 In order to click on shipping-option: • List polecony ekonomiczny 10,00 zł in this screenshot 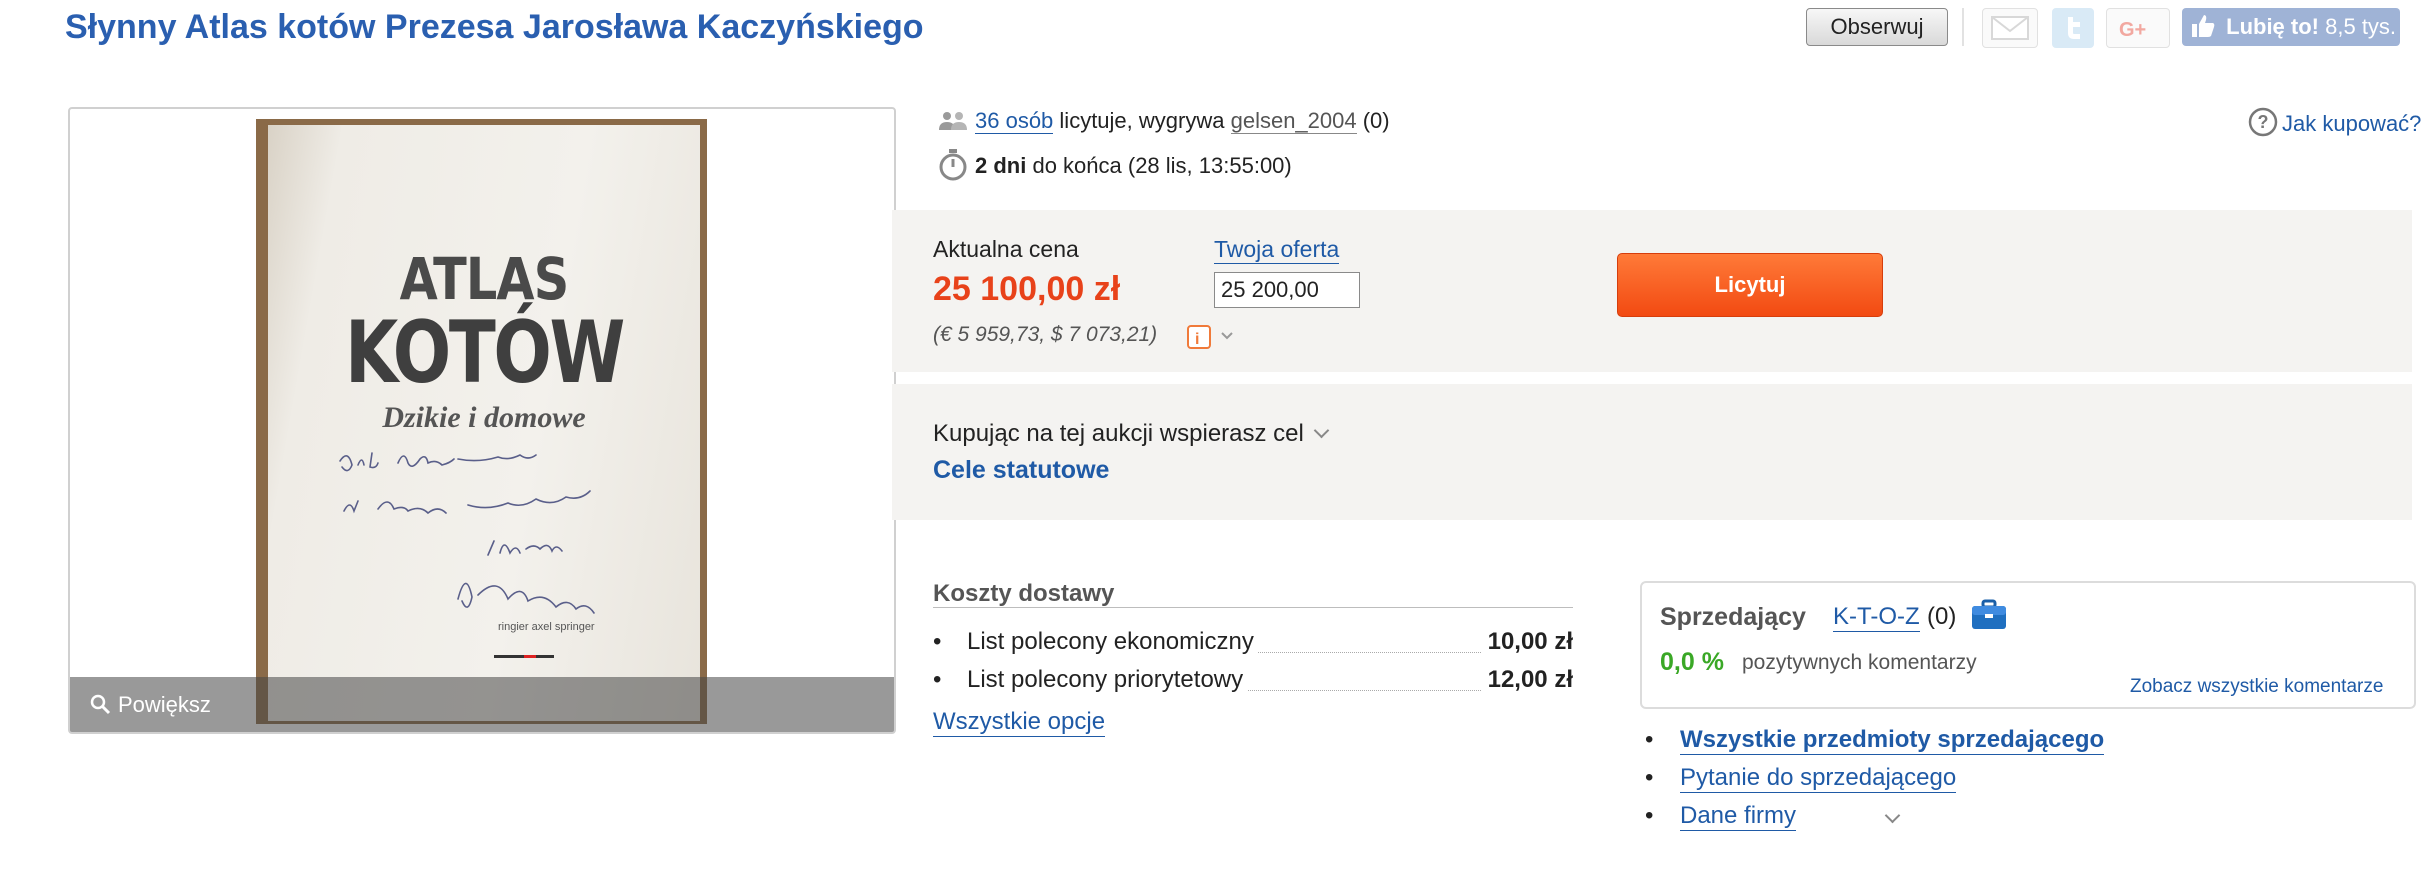, I will do `click(1253, 643)`.